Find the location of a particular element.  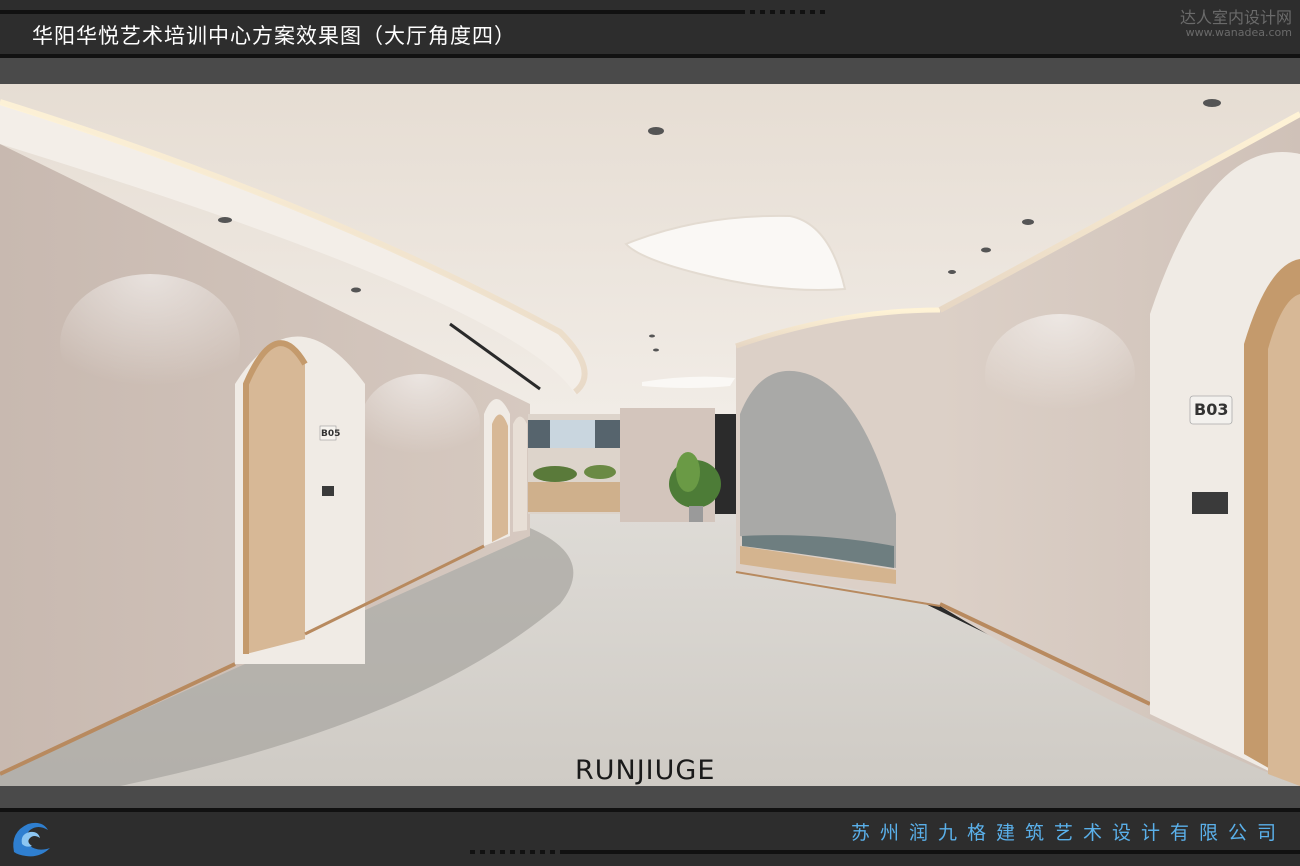

left-door is located at coordinates (275, 498).